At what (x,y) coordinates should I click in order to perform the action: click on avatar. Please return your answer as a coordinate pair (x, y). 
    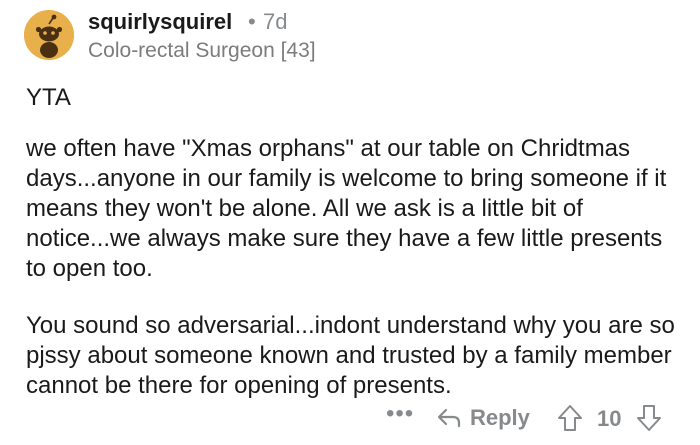
    Looking at the image, I should click on (49, 35).